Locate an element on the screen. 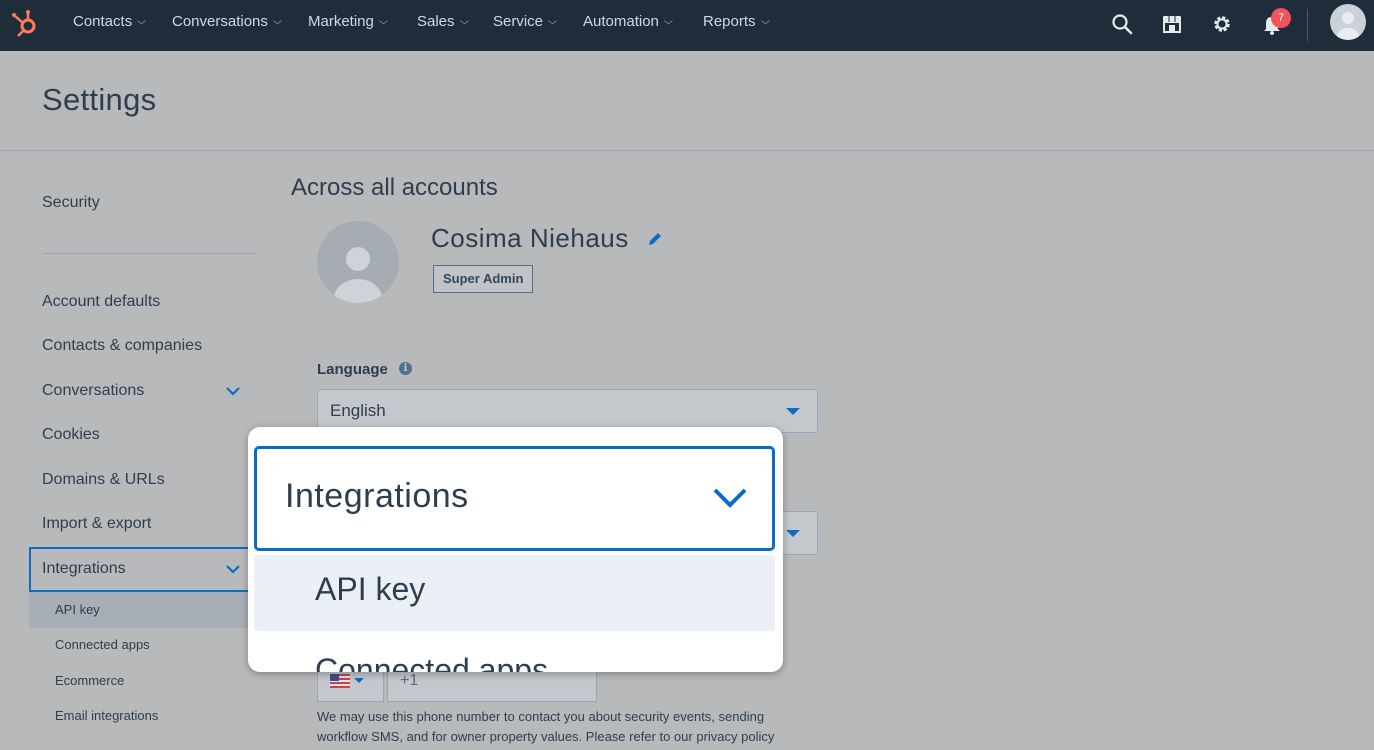  user-avatar is located at coordinates (1348, 22).